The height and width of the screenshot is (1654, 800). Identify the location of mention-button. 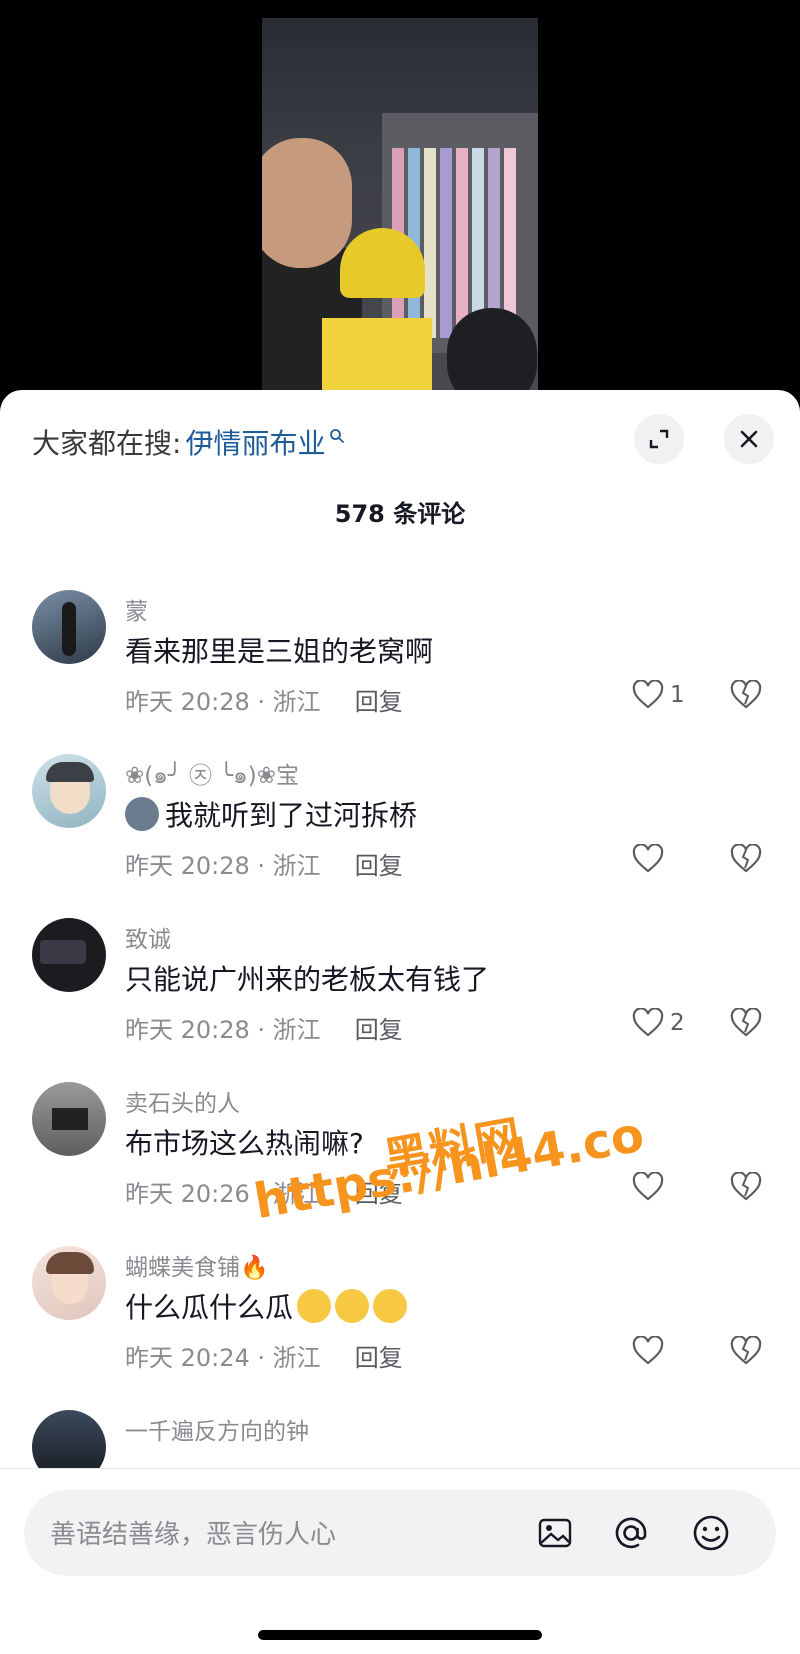
(631, 1533).